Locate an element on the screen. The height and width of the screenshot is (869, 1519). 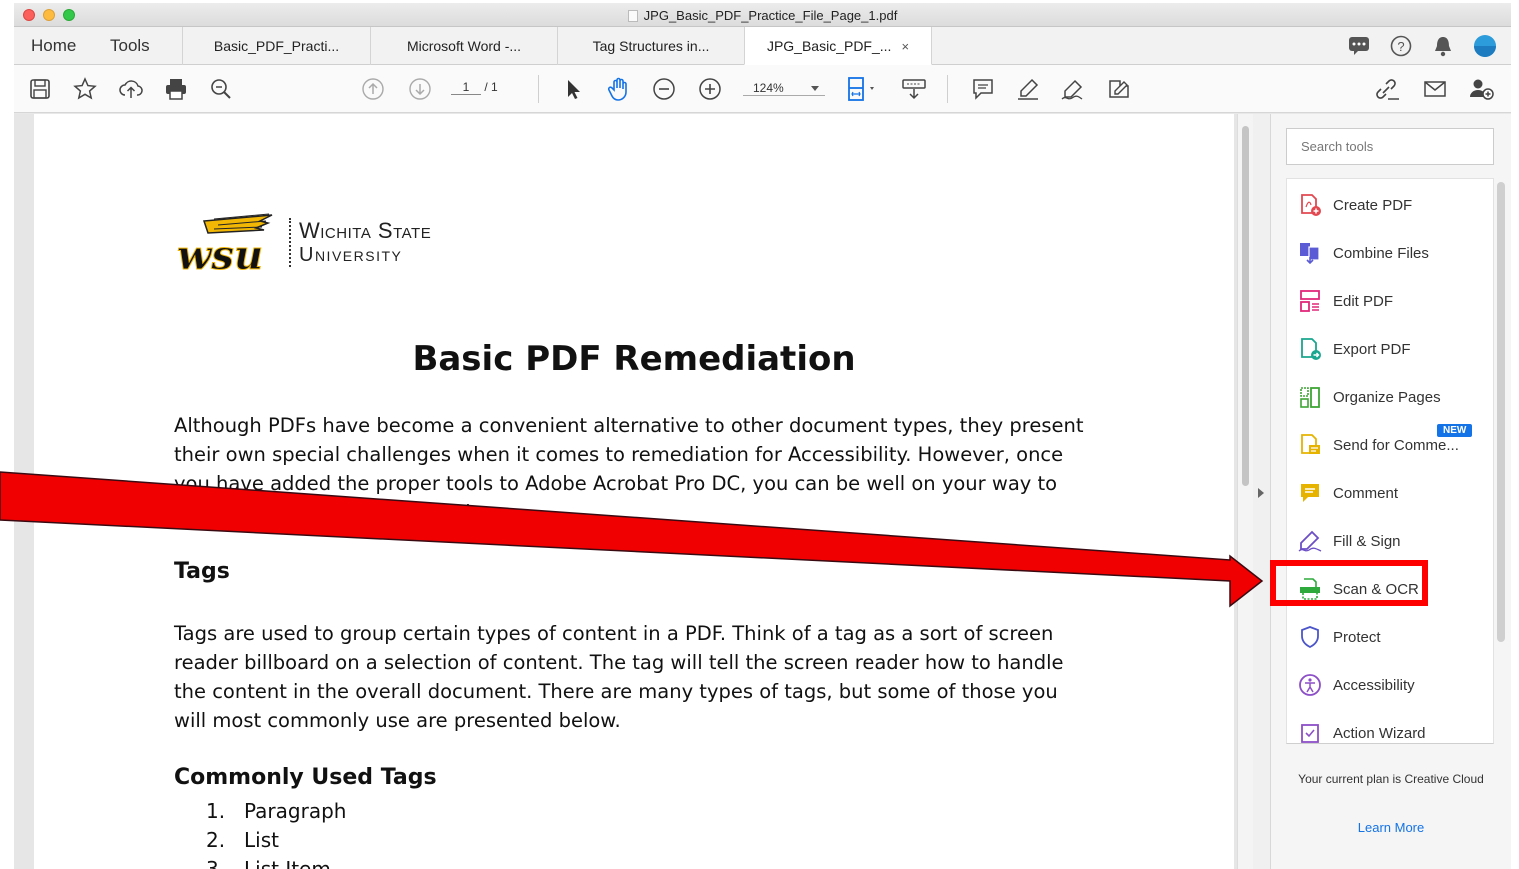
tool-export-pdf: Export PDF is located at coordinates (1392, 349).